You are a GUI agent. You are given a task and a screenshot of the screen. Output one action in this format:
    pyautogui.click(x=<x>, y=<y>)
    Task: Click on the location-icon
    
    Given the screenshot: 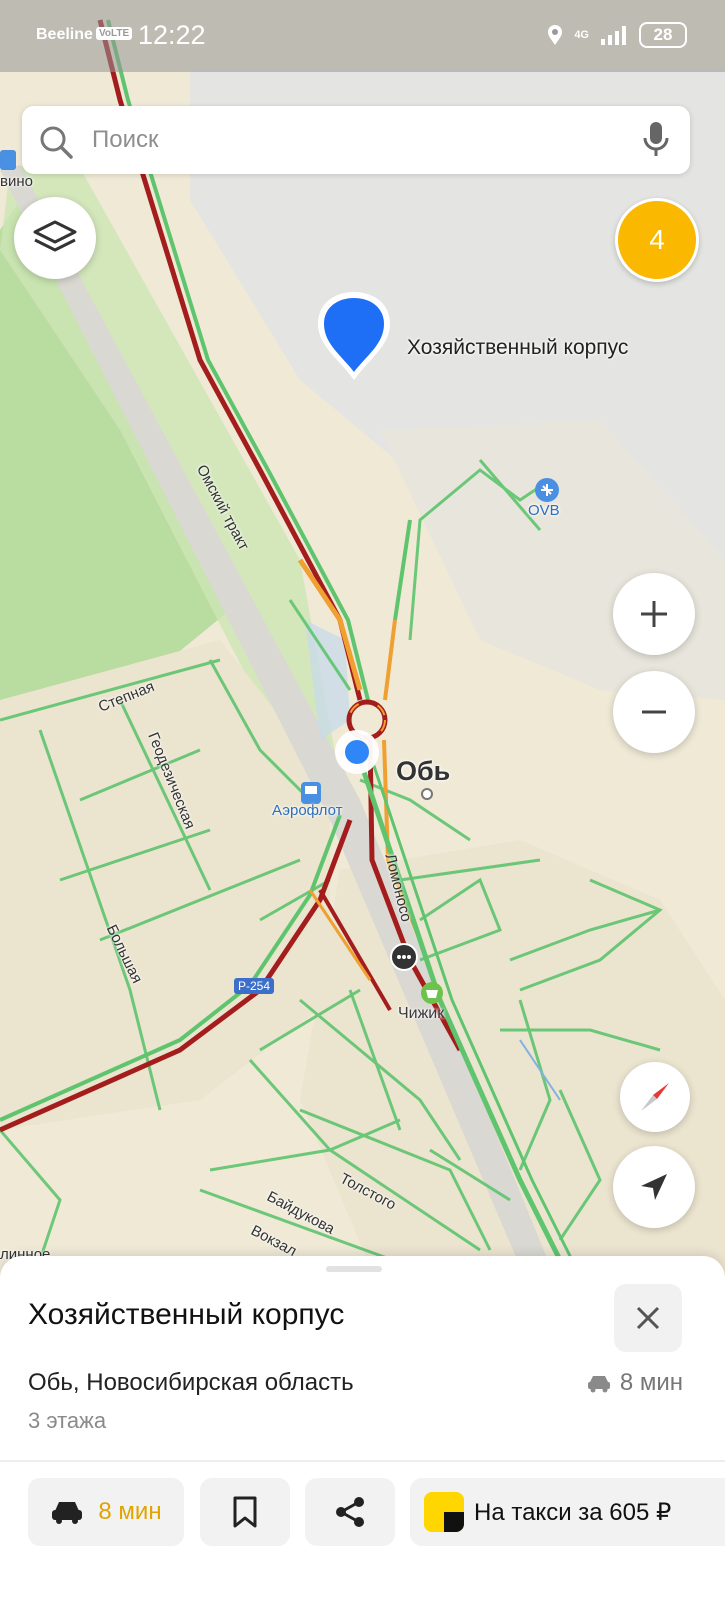 What is the action you would take?
    pyautogui.click(x=555, y=35)
    